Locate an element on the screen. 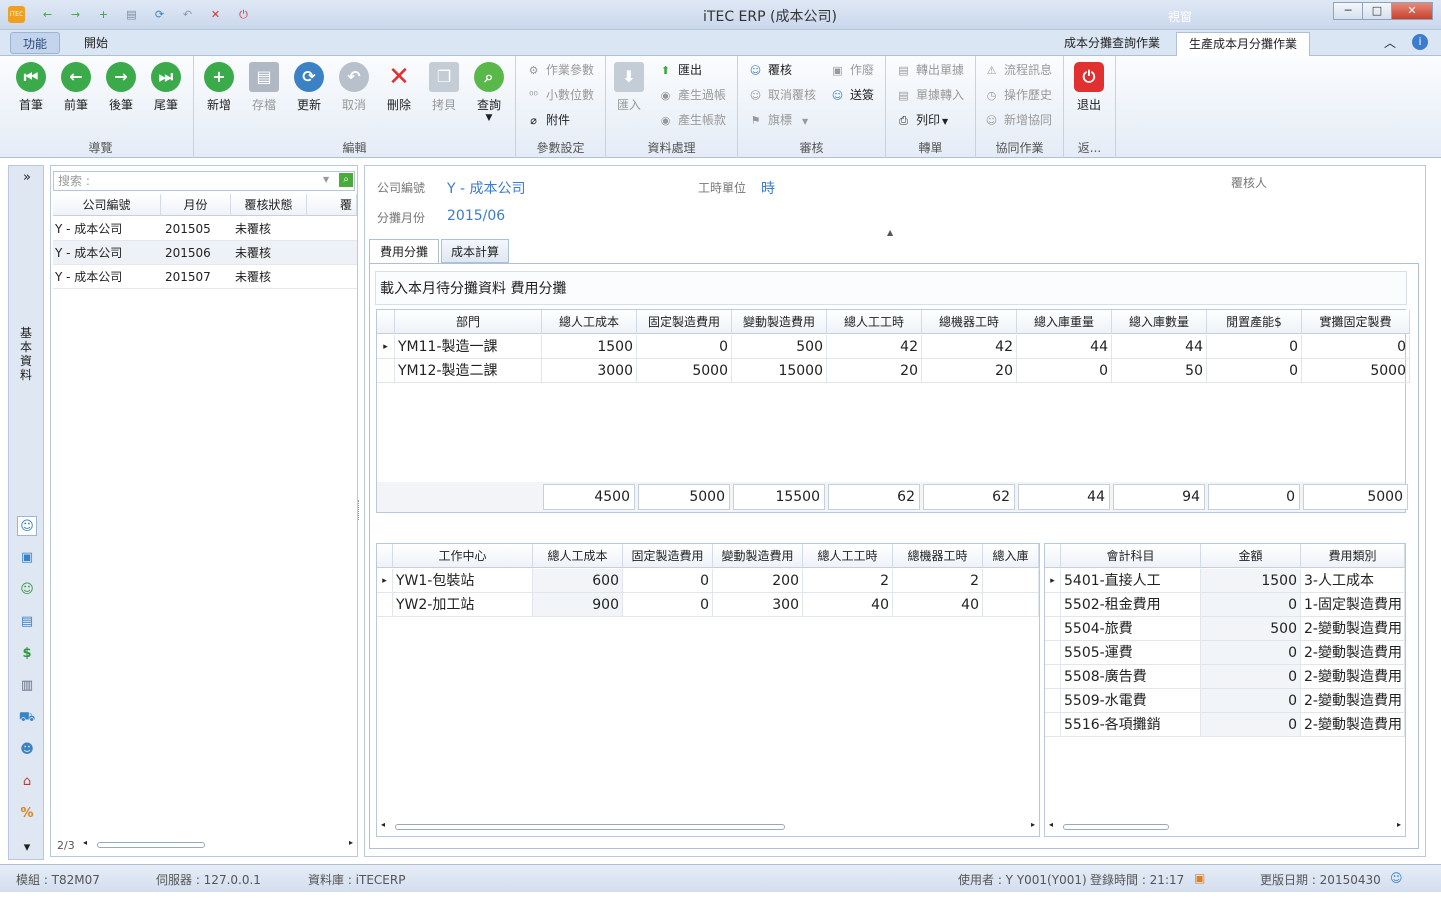 This screenshot has height=901, width=1441. flag-button: ⚑ 旗標 ▼ is located at coordinates (778, 120).